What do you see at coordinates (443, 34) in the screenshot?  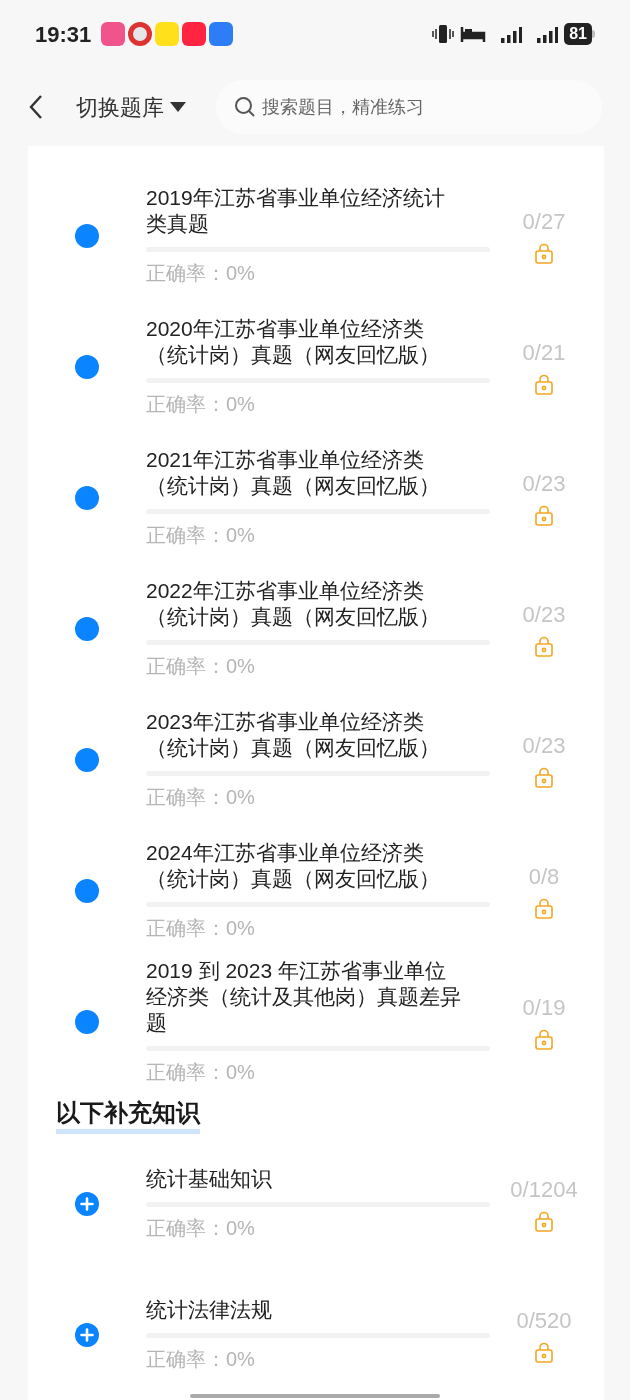 I see `vibrate-icon` at bounding box center [443, 34].